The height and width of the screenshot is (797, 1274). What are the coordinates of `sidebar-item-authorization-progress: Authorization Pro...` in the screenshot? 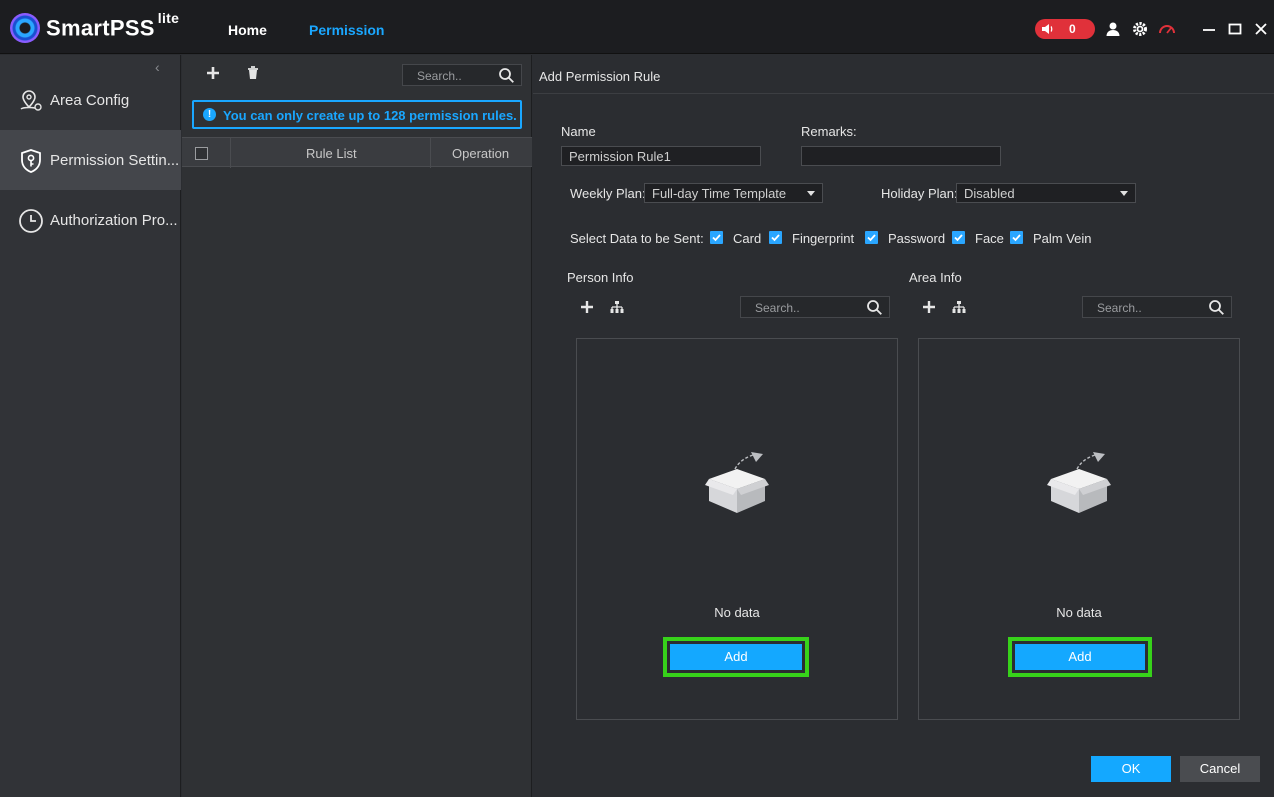 It's located at (90, 220).